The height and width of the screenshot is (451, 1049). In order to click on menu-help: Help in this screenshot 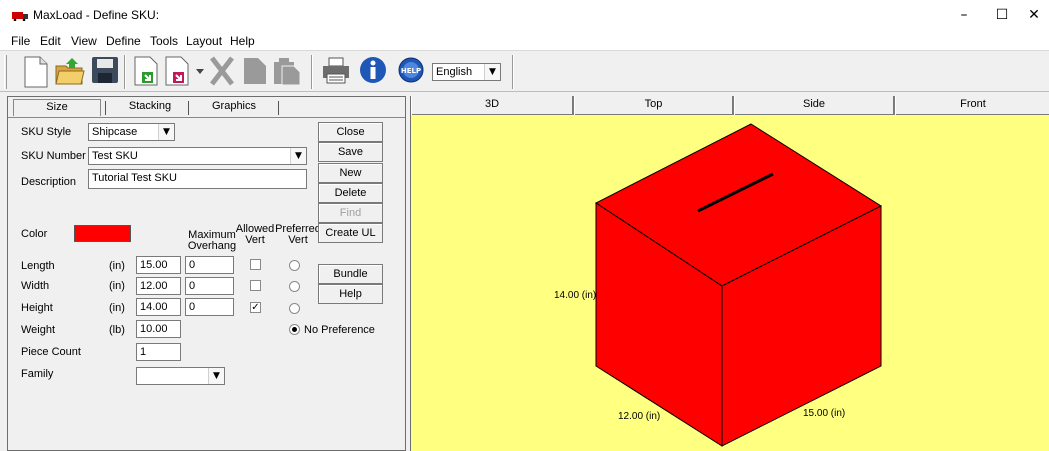, I will do `click(242, 41)`.